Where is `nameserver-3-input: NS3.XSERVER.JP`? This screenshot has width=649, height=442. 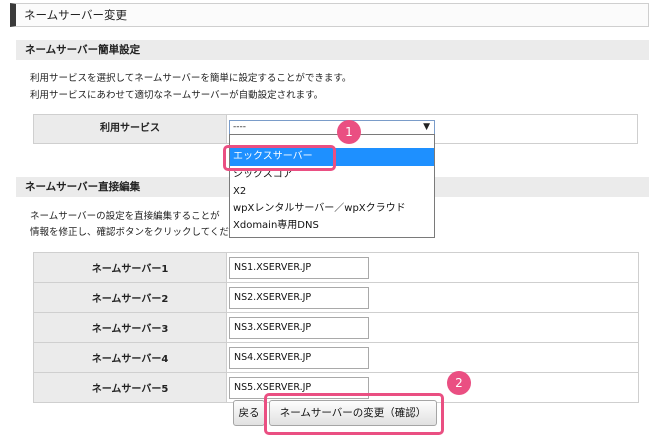 nameserver-3-input: NS3.XSERVER.JP is located at coordinates (299, 327).